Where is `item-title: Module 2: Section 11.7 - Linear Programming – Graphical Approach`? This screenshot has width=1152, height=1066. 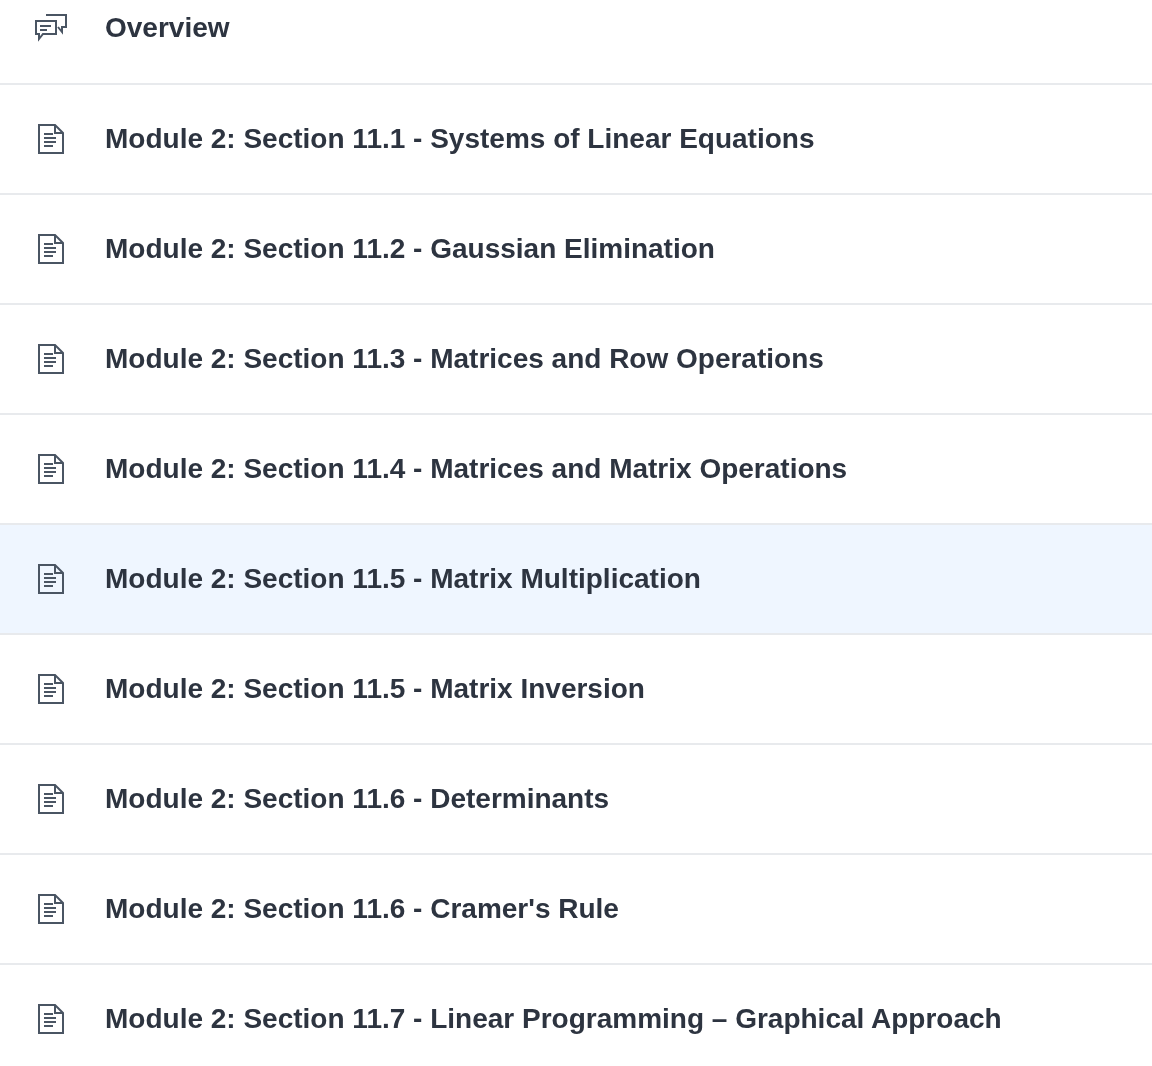 item-title: Module 2: Section 11.7 - Linear Programming – Graphical Approach is located at coordinates (553, 1019).